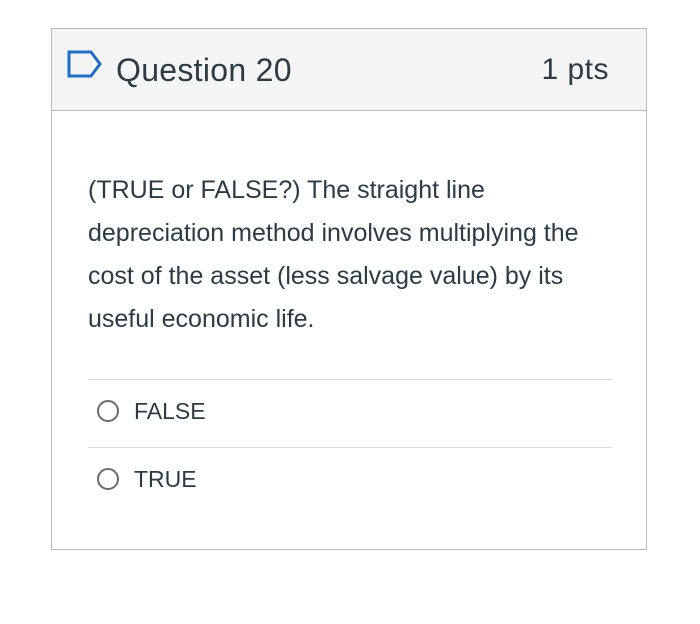 This screenshot has width=700, height=624. I want to click on answer-label: TRUE, so click(165, 479).